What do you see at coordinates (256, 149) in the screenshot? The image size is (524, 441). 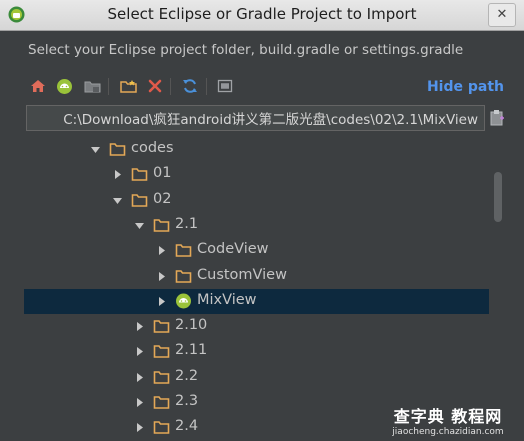 I see `tree-row: codes` at bounding box center [256, 149].